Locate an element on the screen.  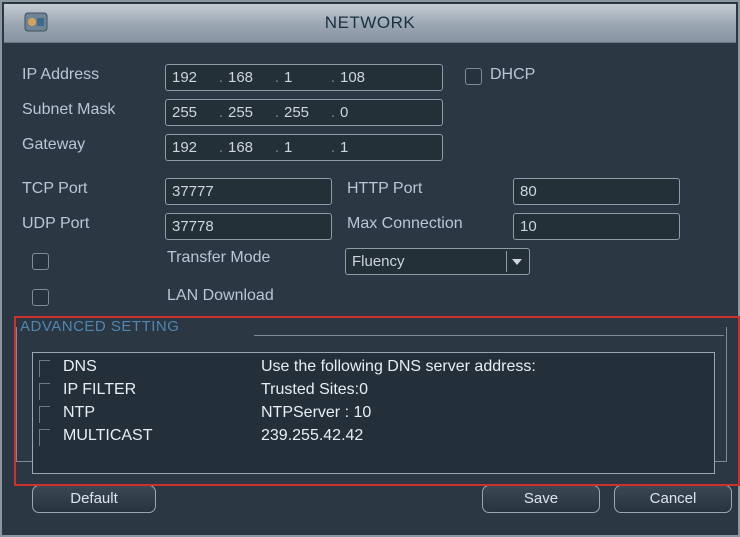
subnet-octet-4: 0 is located at coordinates (361, 112).